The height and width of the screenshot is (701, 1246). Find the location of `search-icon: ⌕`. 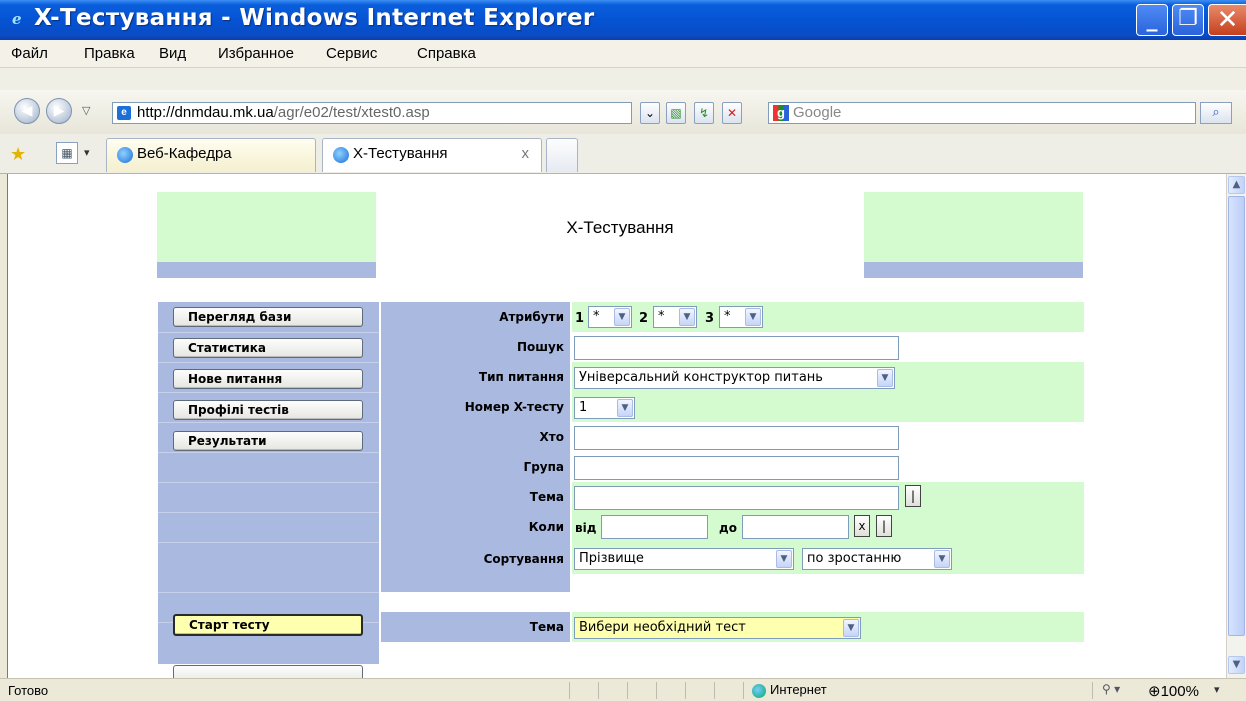

search-icon: ⌕ is located at coordinates (1216, 113).